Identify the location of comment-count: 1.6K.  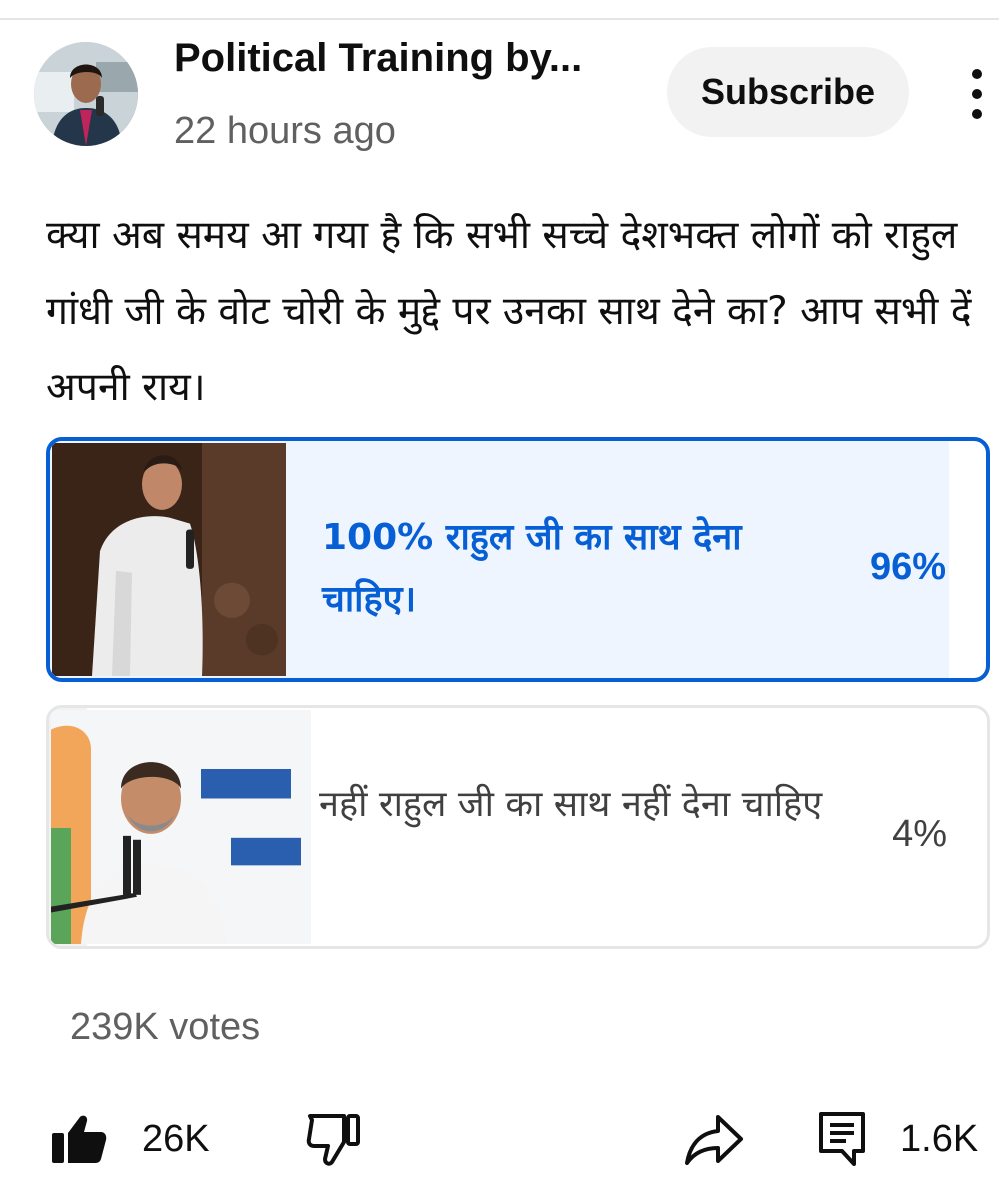
(939, 1138).